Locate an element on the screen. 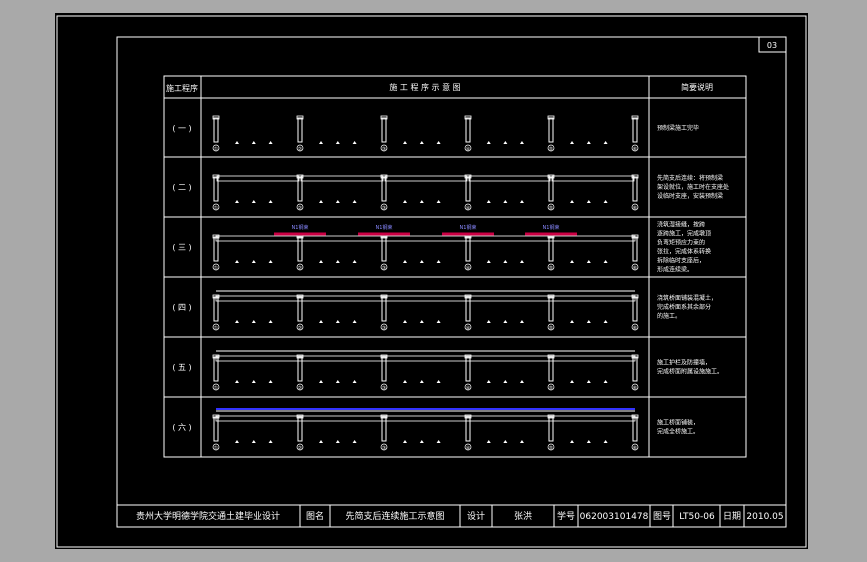 The width and height of the screenshot is (867, 562). student-id: 062003101478 is located at coordinates (614, 517).